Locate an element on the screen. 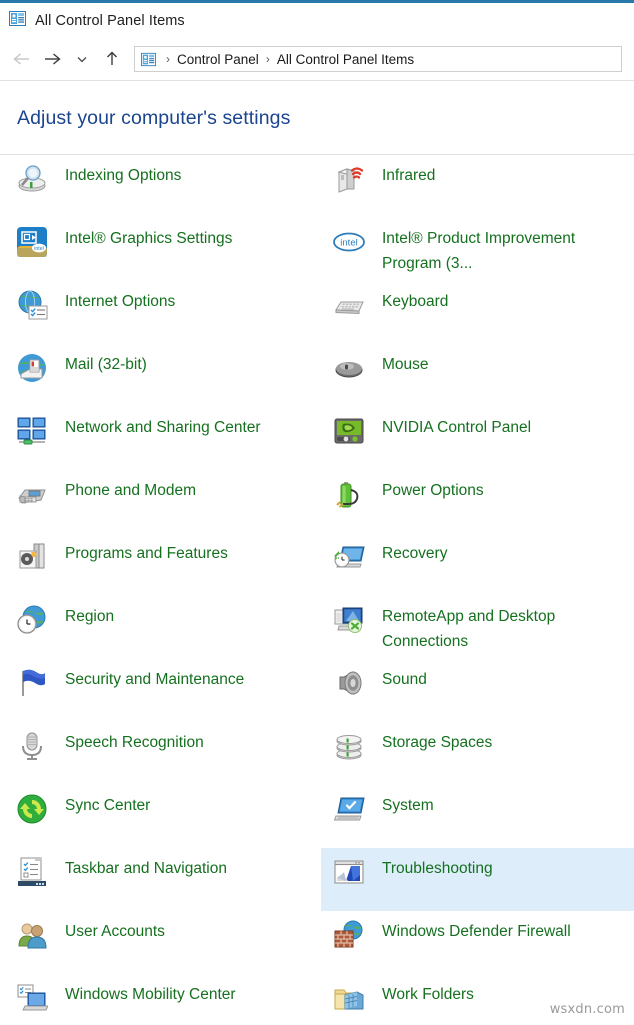  network-sharing-center-icon is located at coordinates (32, 431).